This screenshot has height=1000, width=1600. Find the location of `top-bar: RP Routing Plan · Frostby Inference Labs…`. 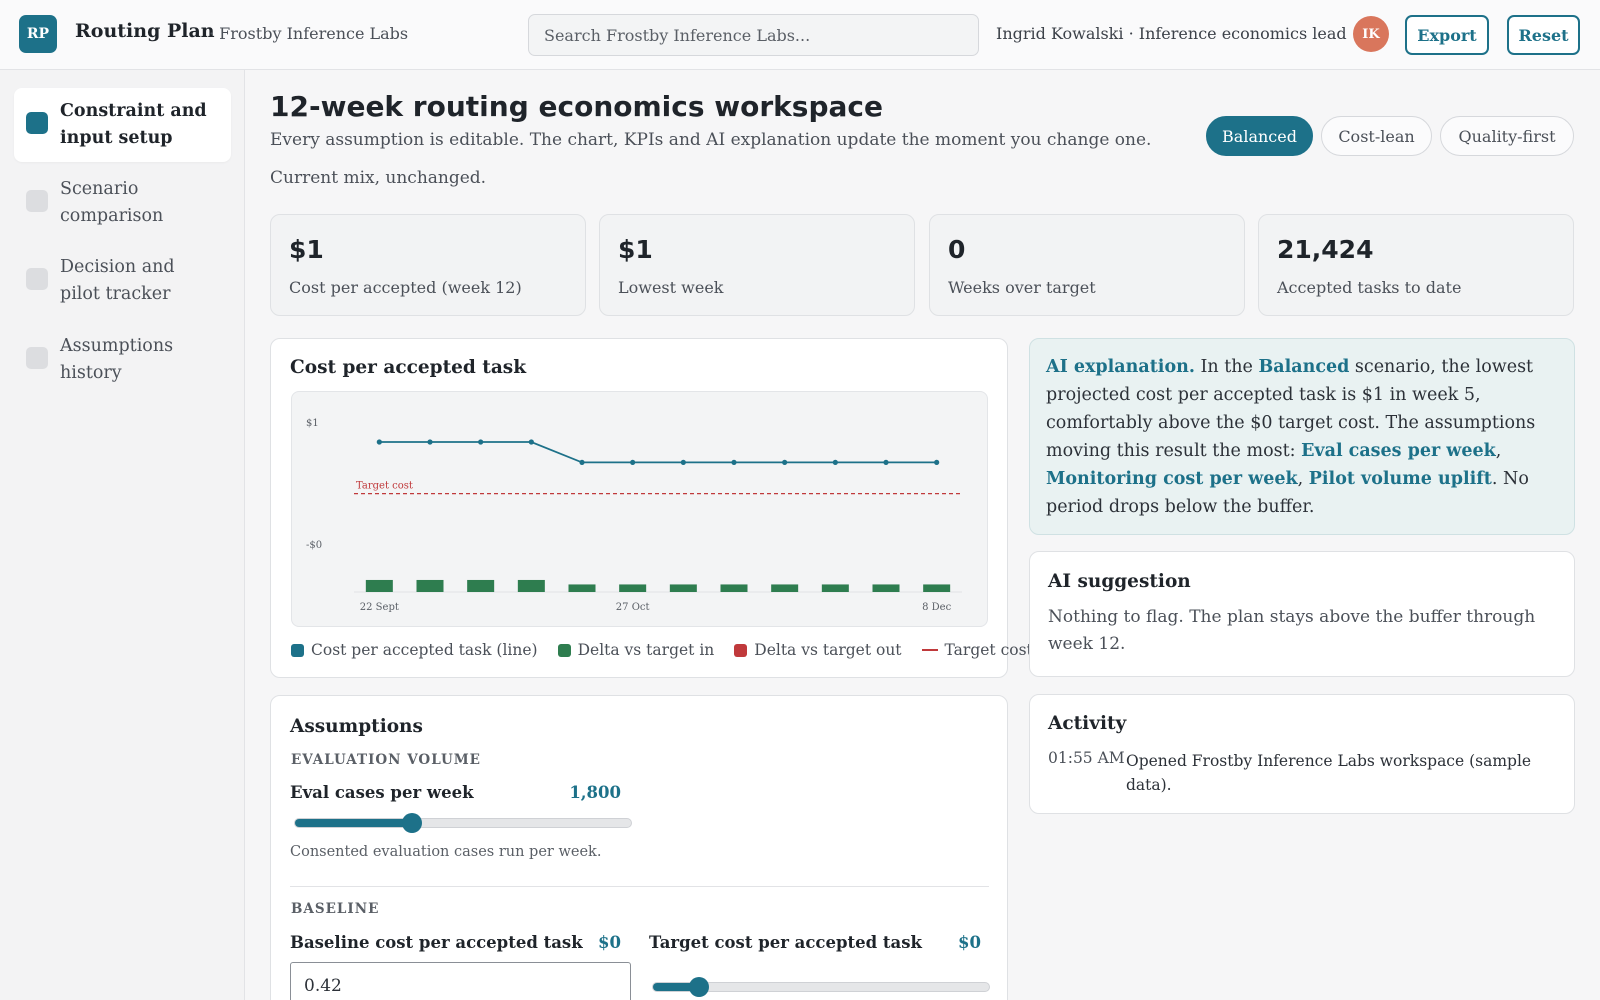

top-bar: RP Routing Plan · Frostby Inference Labs… is located at coordinates (800, 35).